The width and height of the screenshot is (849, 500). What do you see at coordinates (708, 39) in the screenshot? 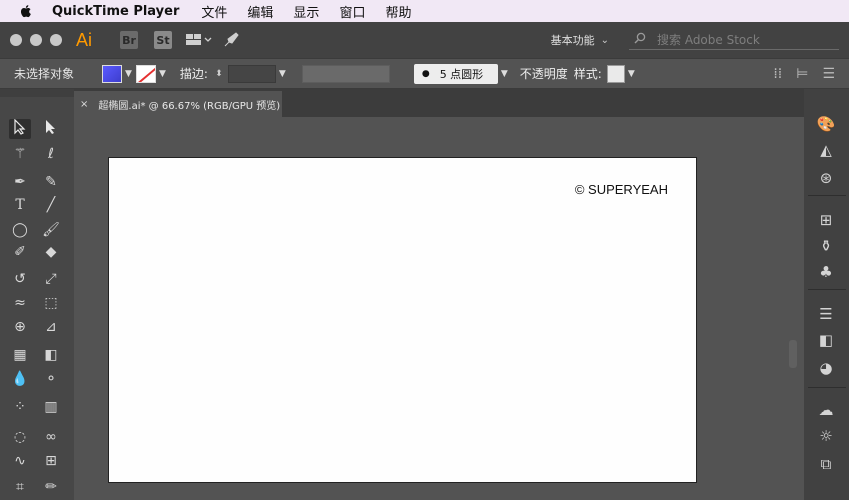
I see `search-input: 搜索 Adobe Stock` at bounding box center [708, 39].